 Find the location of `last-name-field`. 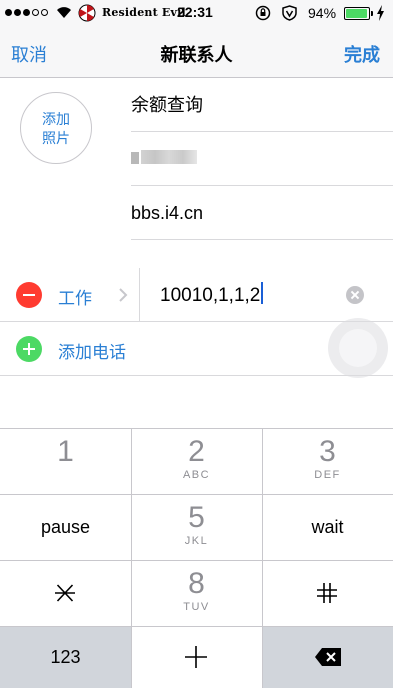

last-name-field is located at coordinates (262, 159).